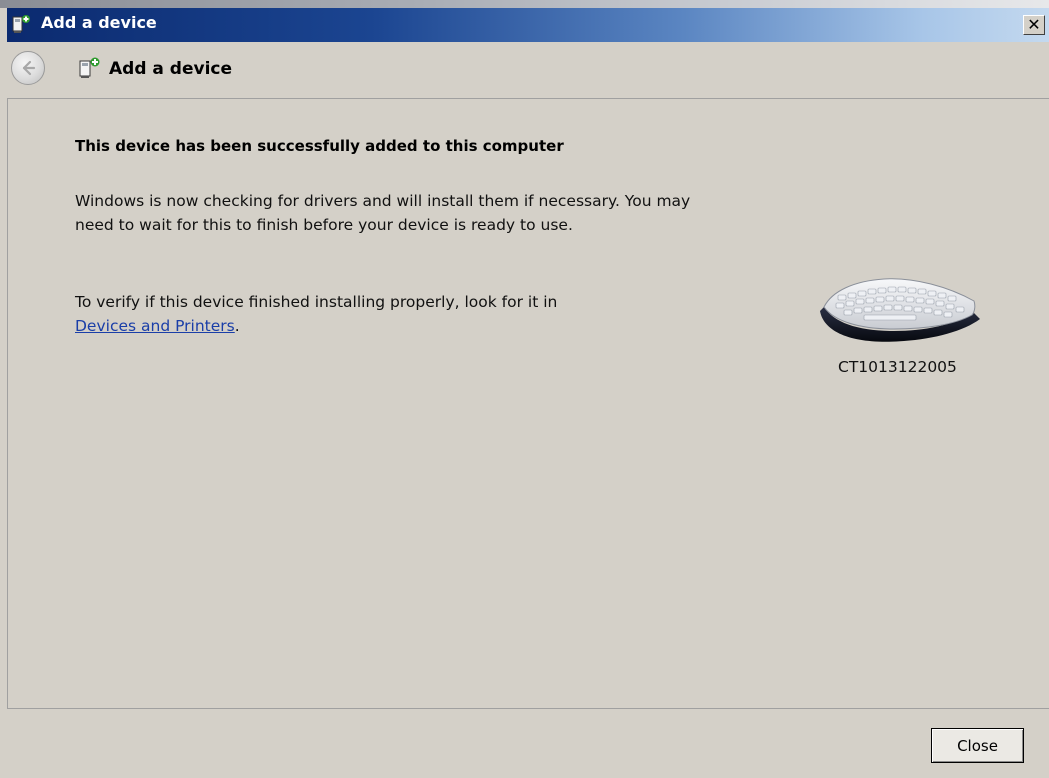 The height and width of the screenshot is (778, 1049). What do you see at coordinates (528, 70) in the screenshot?
I see `navigation-bar: Add a device` at bounding box center [528, 70].